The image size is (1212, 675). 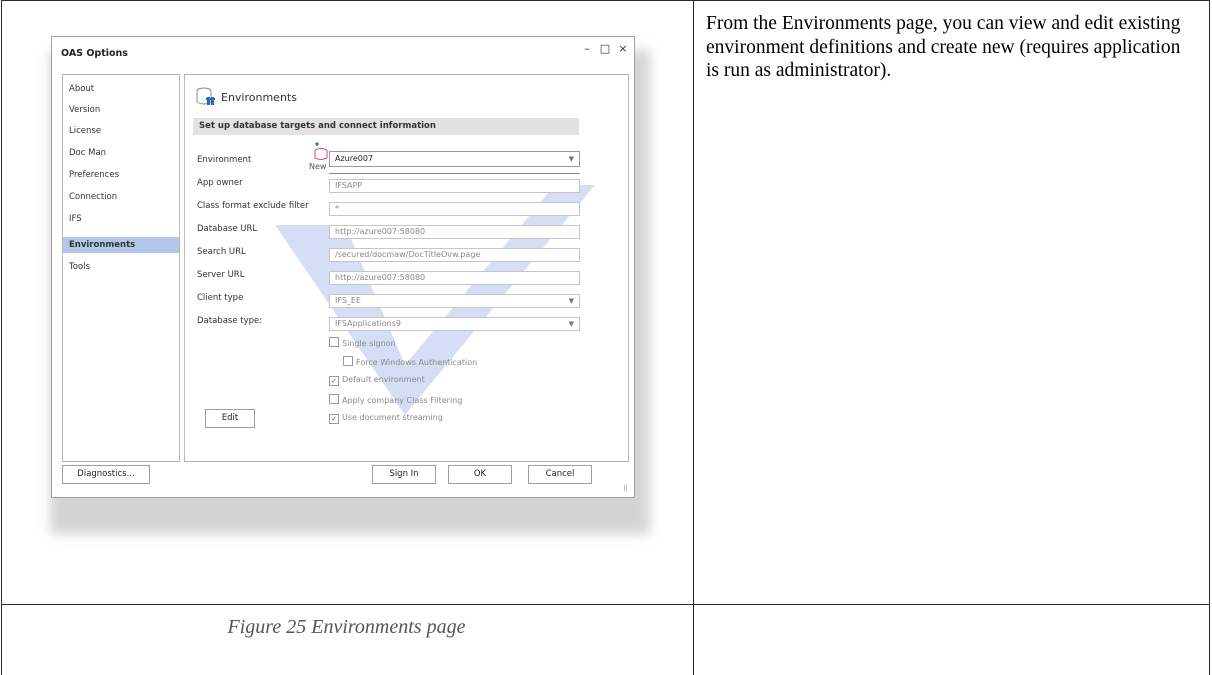 What do you see at coordinates (454, 186) in the screenshot?
I see `app-owner-field: IFSAPP` at bounding box center [454, 186].